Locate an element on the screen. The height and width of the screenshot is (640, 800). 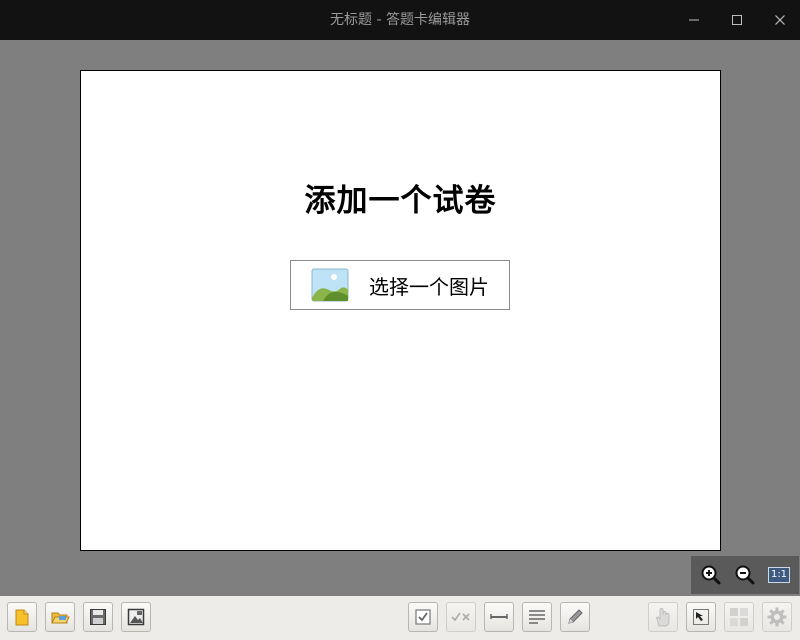
pencil-tool-button is located at coordinates (575, 617).